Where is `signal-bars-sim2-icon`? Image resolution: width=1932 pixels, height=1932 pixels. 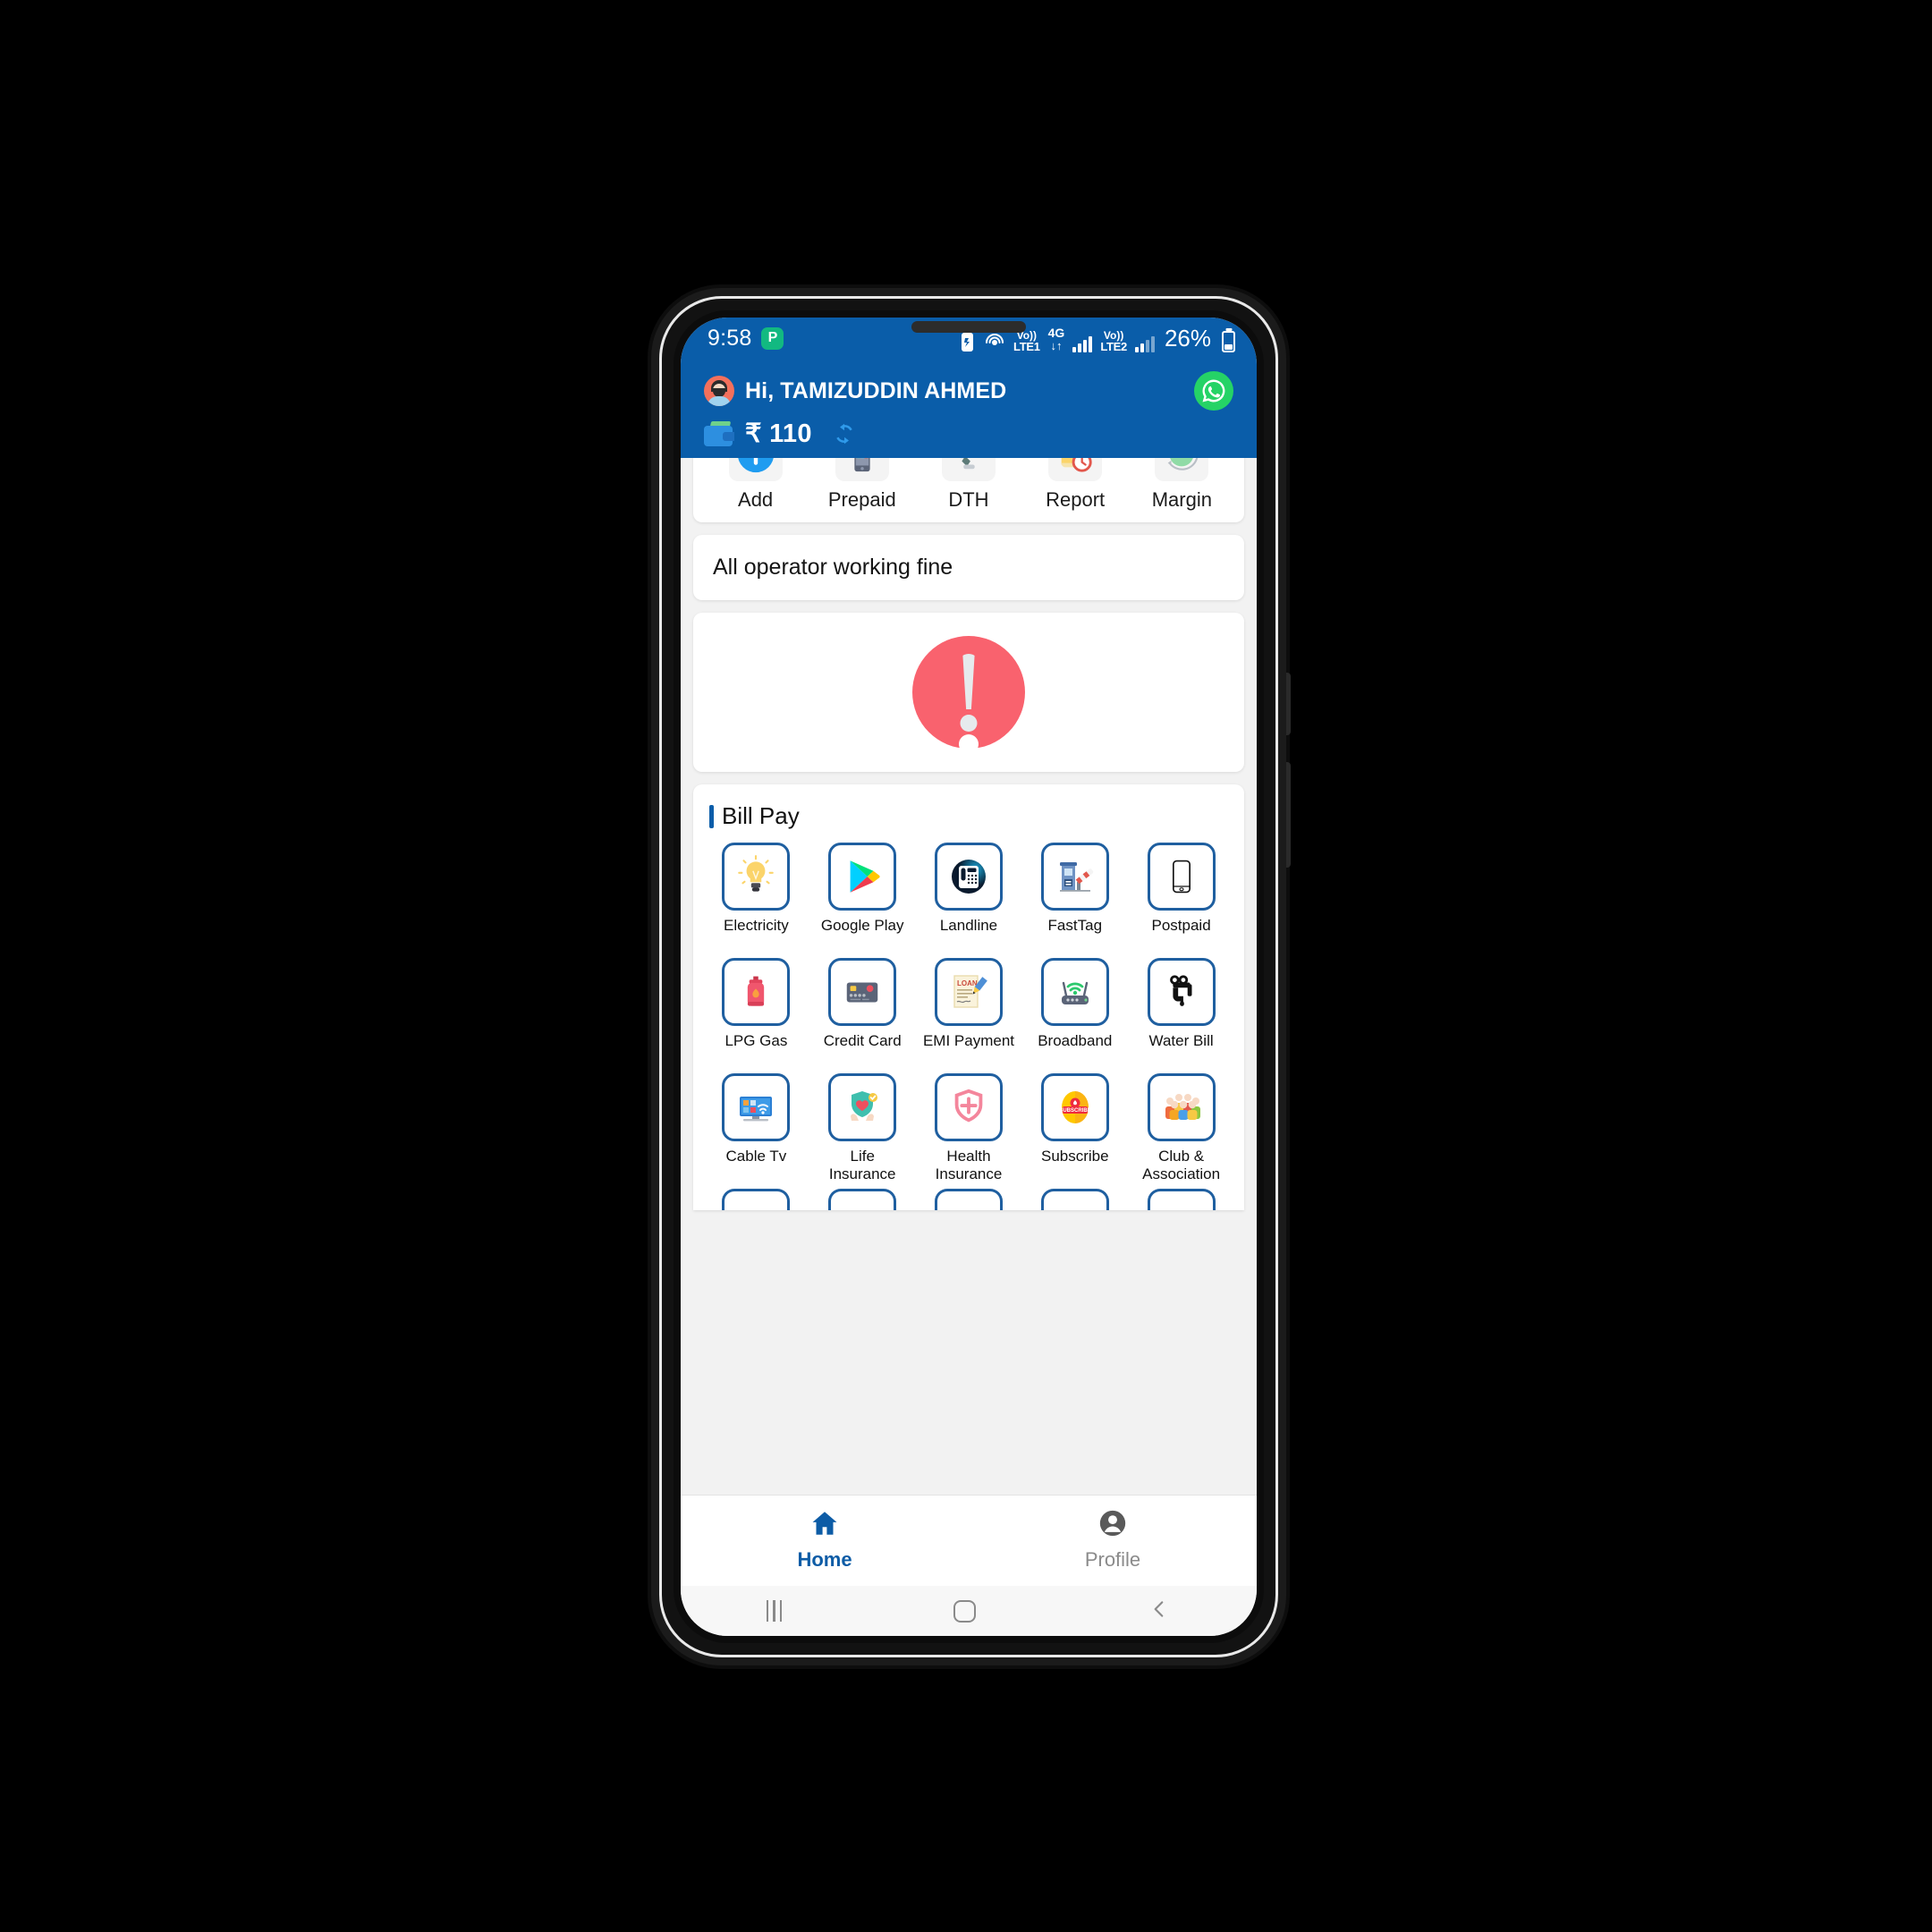 signal-bars-sim2-icon is located at coordinates (1144, 343).